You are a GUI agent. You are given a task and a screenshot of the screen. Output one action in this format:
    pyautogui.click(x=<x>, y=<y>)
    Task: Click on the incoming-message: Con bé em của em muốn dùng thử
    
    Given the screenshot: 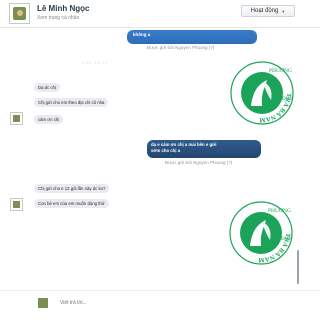 What is the action you would take?
    pyautogui.click(x=71, y=203)
    